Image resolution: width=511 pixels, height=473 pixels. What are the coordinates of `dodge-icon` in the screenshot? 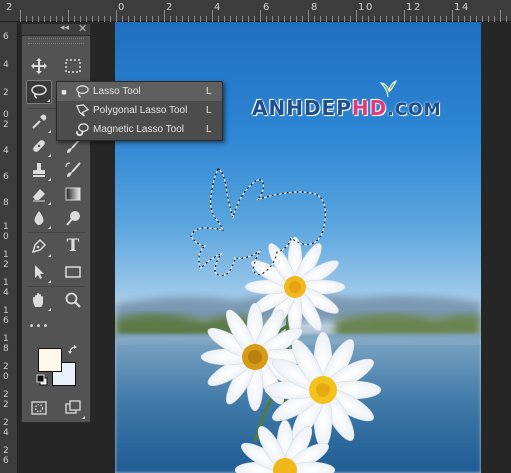 It's located at (73, 218).